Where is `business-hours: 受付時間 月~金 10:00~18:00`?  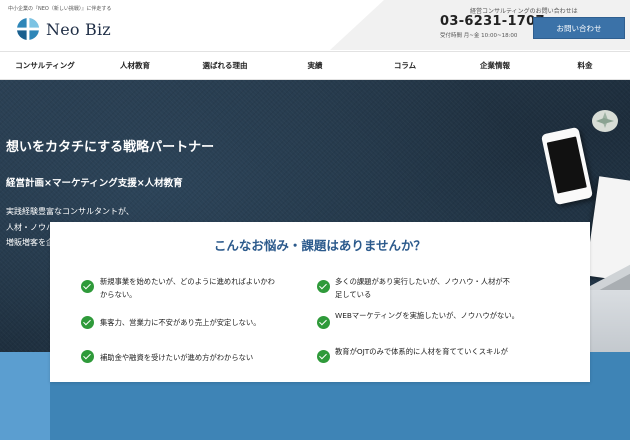 business-hours: 受付時間 月~金 10:00~18:00 is located at coordinates (479, 36).